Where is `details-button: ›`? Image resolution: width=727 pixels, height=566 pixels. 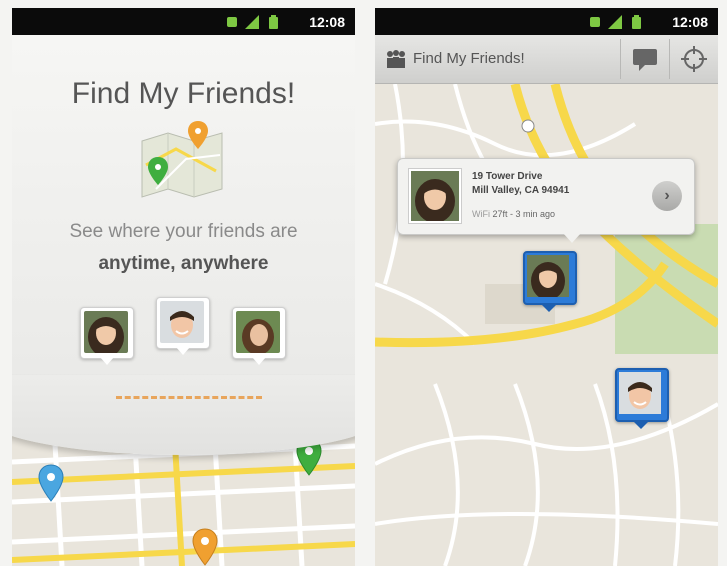 details-button: › is located at coordinates (667, 196).